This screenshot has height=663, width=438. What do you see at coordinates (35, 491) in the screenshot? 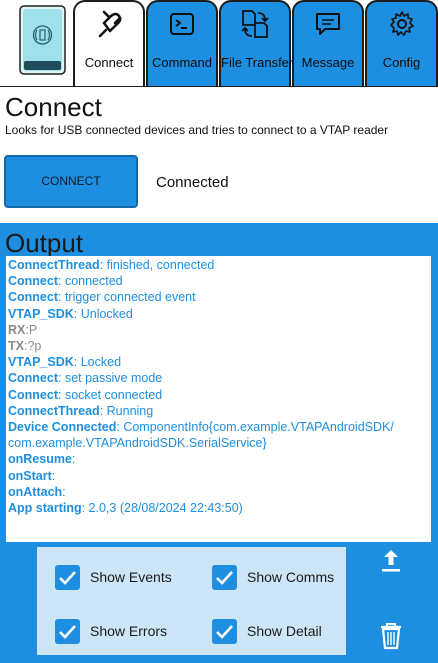
I see `log-key: onAttach` at bounding box center [35, 491].